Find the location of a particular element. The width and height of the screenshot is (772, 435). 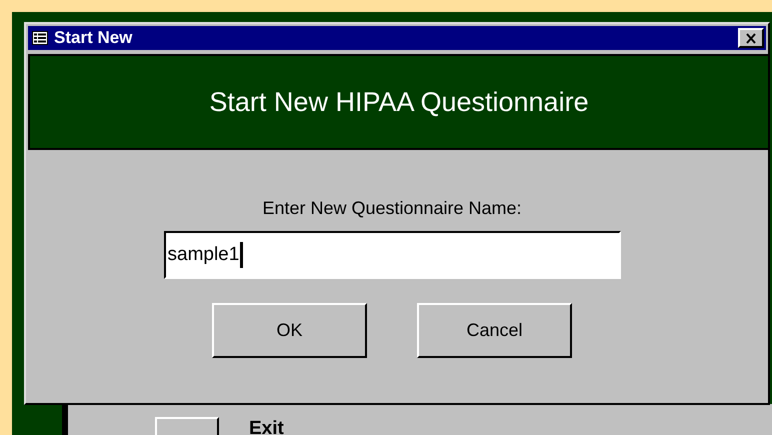

window-title: Start New is located at coordinates (94, 38).